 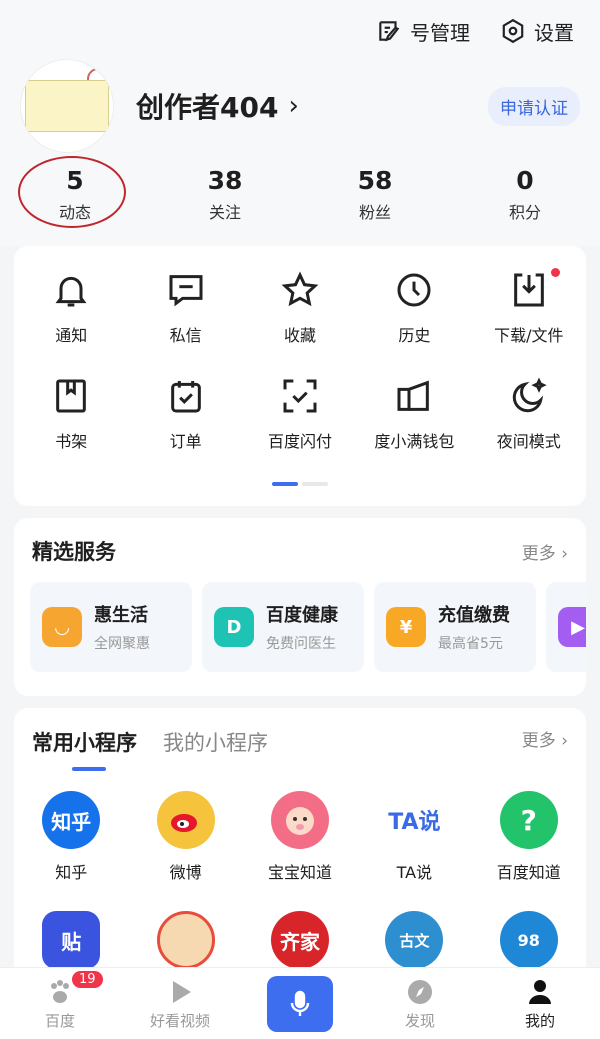 I want to click on service-title: 充值缴费, so click(x=474, y=615).